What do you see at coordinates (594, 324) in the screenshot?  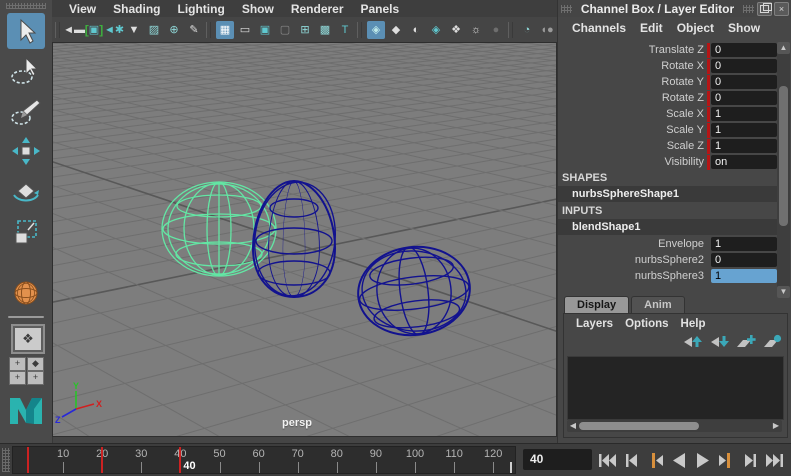 I see `menu-layers: Layers` at bounding box center [594, 324].